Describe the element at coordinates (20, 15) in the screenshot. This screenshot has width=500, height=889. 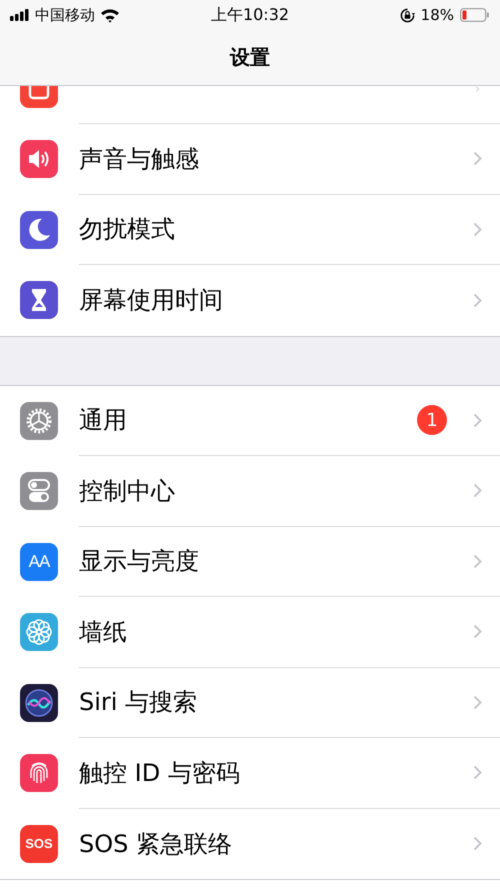
I see `signal-icon` at that location.